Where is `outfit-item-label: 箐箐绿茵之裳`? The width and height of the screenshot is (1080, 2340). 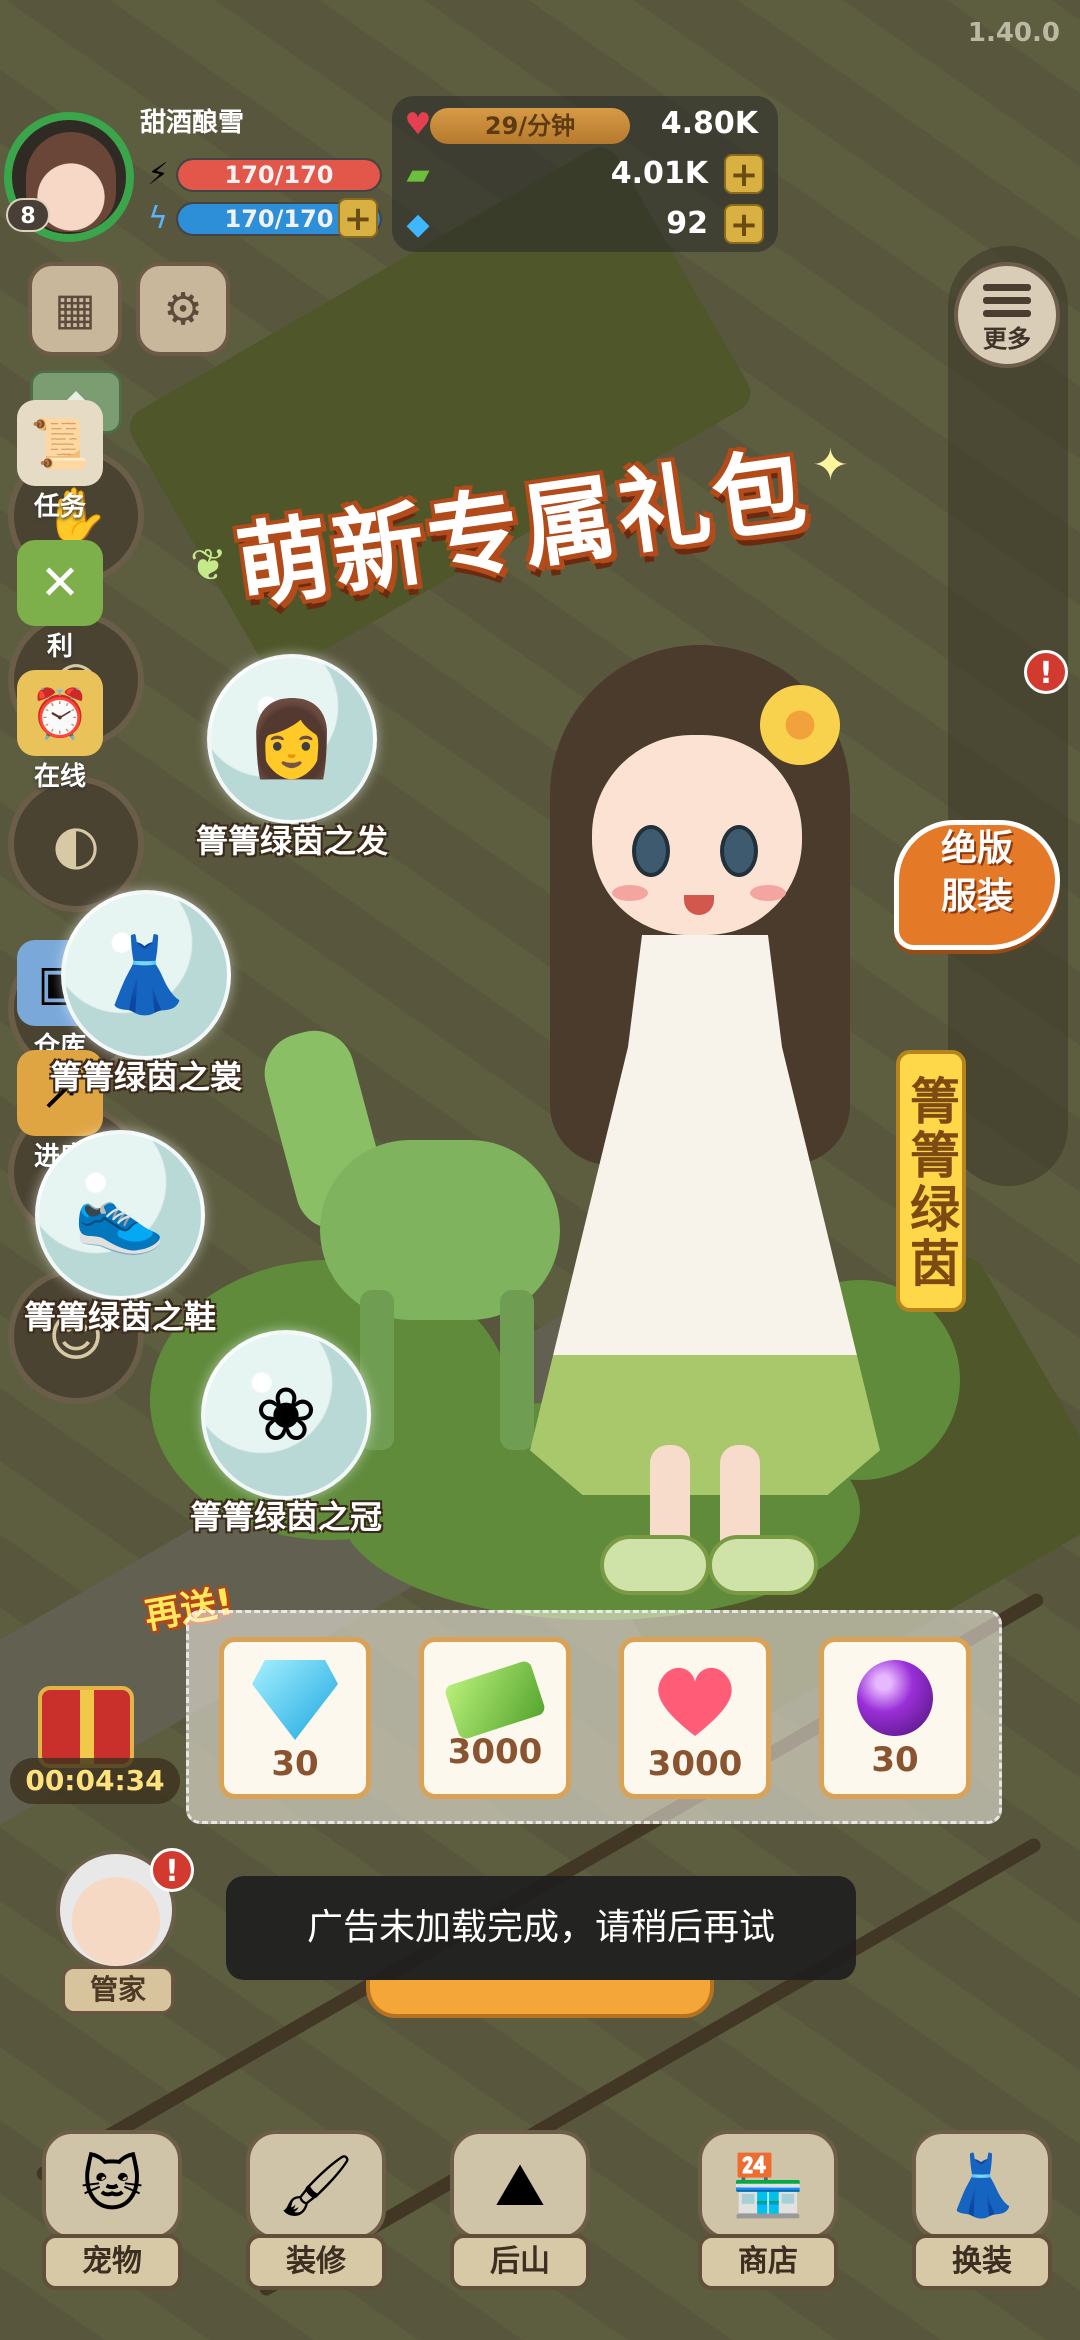 outfit-item-label: 箐箐绿茵之裳 is located at coordinates (146, 1077).